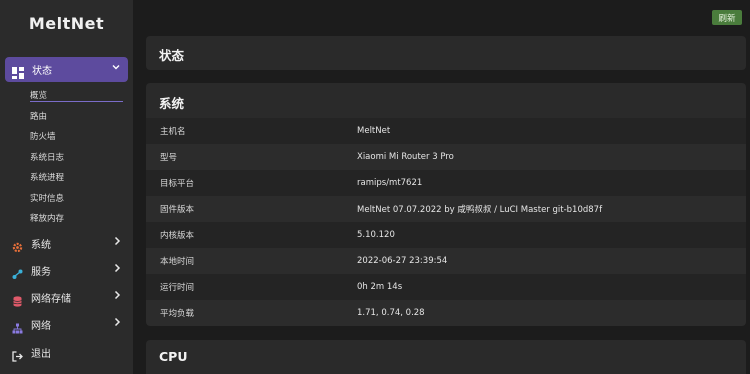 Image resolution: width=750 pixels, height=374 pixels. I want to click on sidebar-item-nas: 网络存储, so click(70, 298).